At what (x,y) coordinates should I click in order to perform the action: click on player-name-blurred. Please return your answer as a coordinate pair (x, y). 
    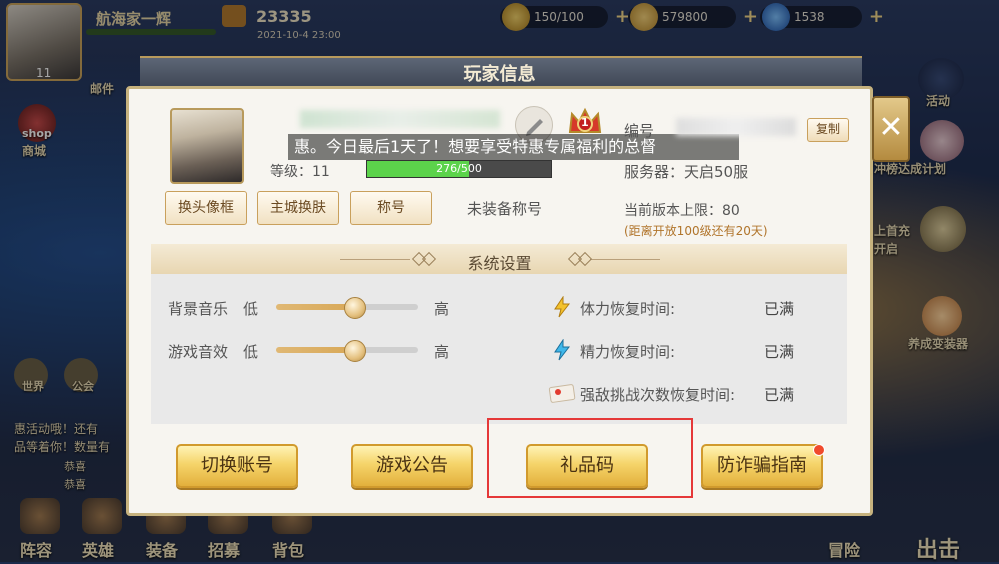
    Looking at the image, I should click on (400, 119).